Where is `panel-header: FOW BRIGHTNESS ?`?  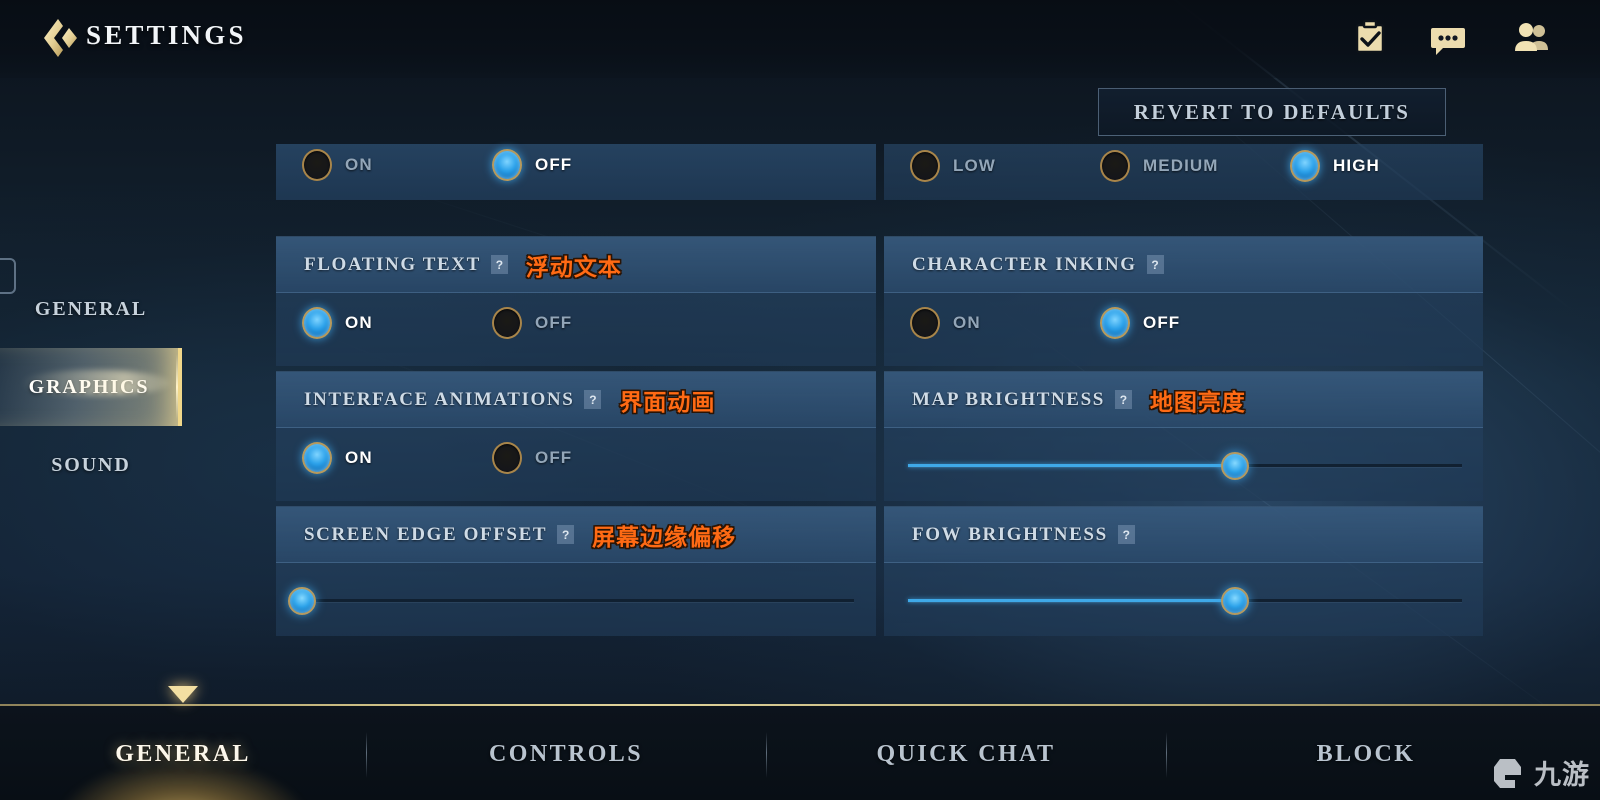
panel-header: FOW BRIGHTNESS ? is located at coordinates (1183, 535).